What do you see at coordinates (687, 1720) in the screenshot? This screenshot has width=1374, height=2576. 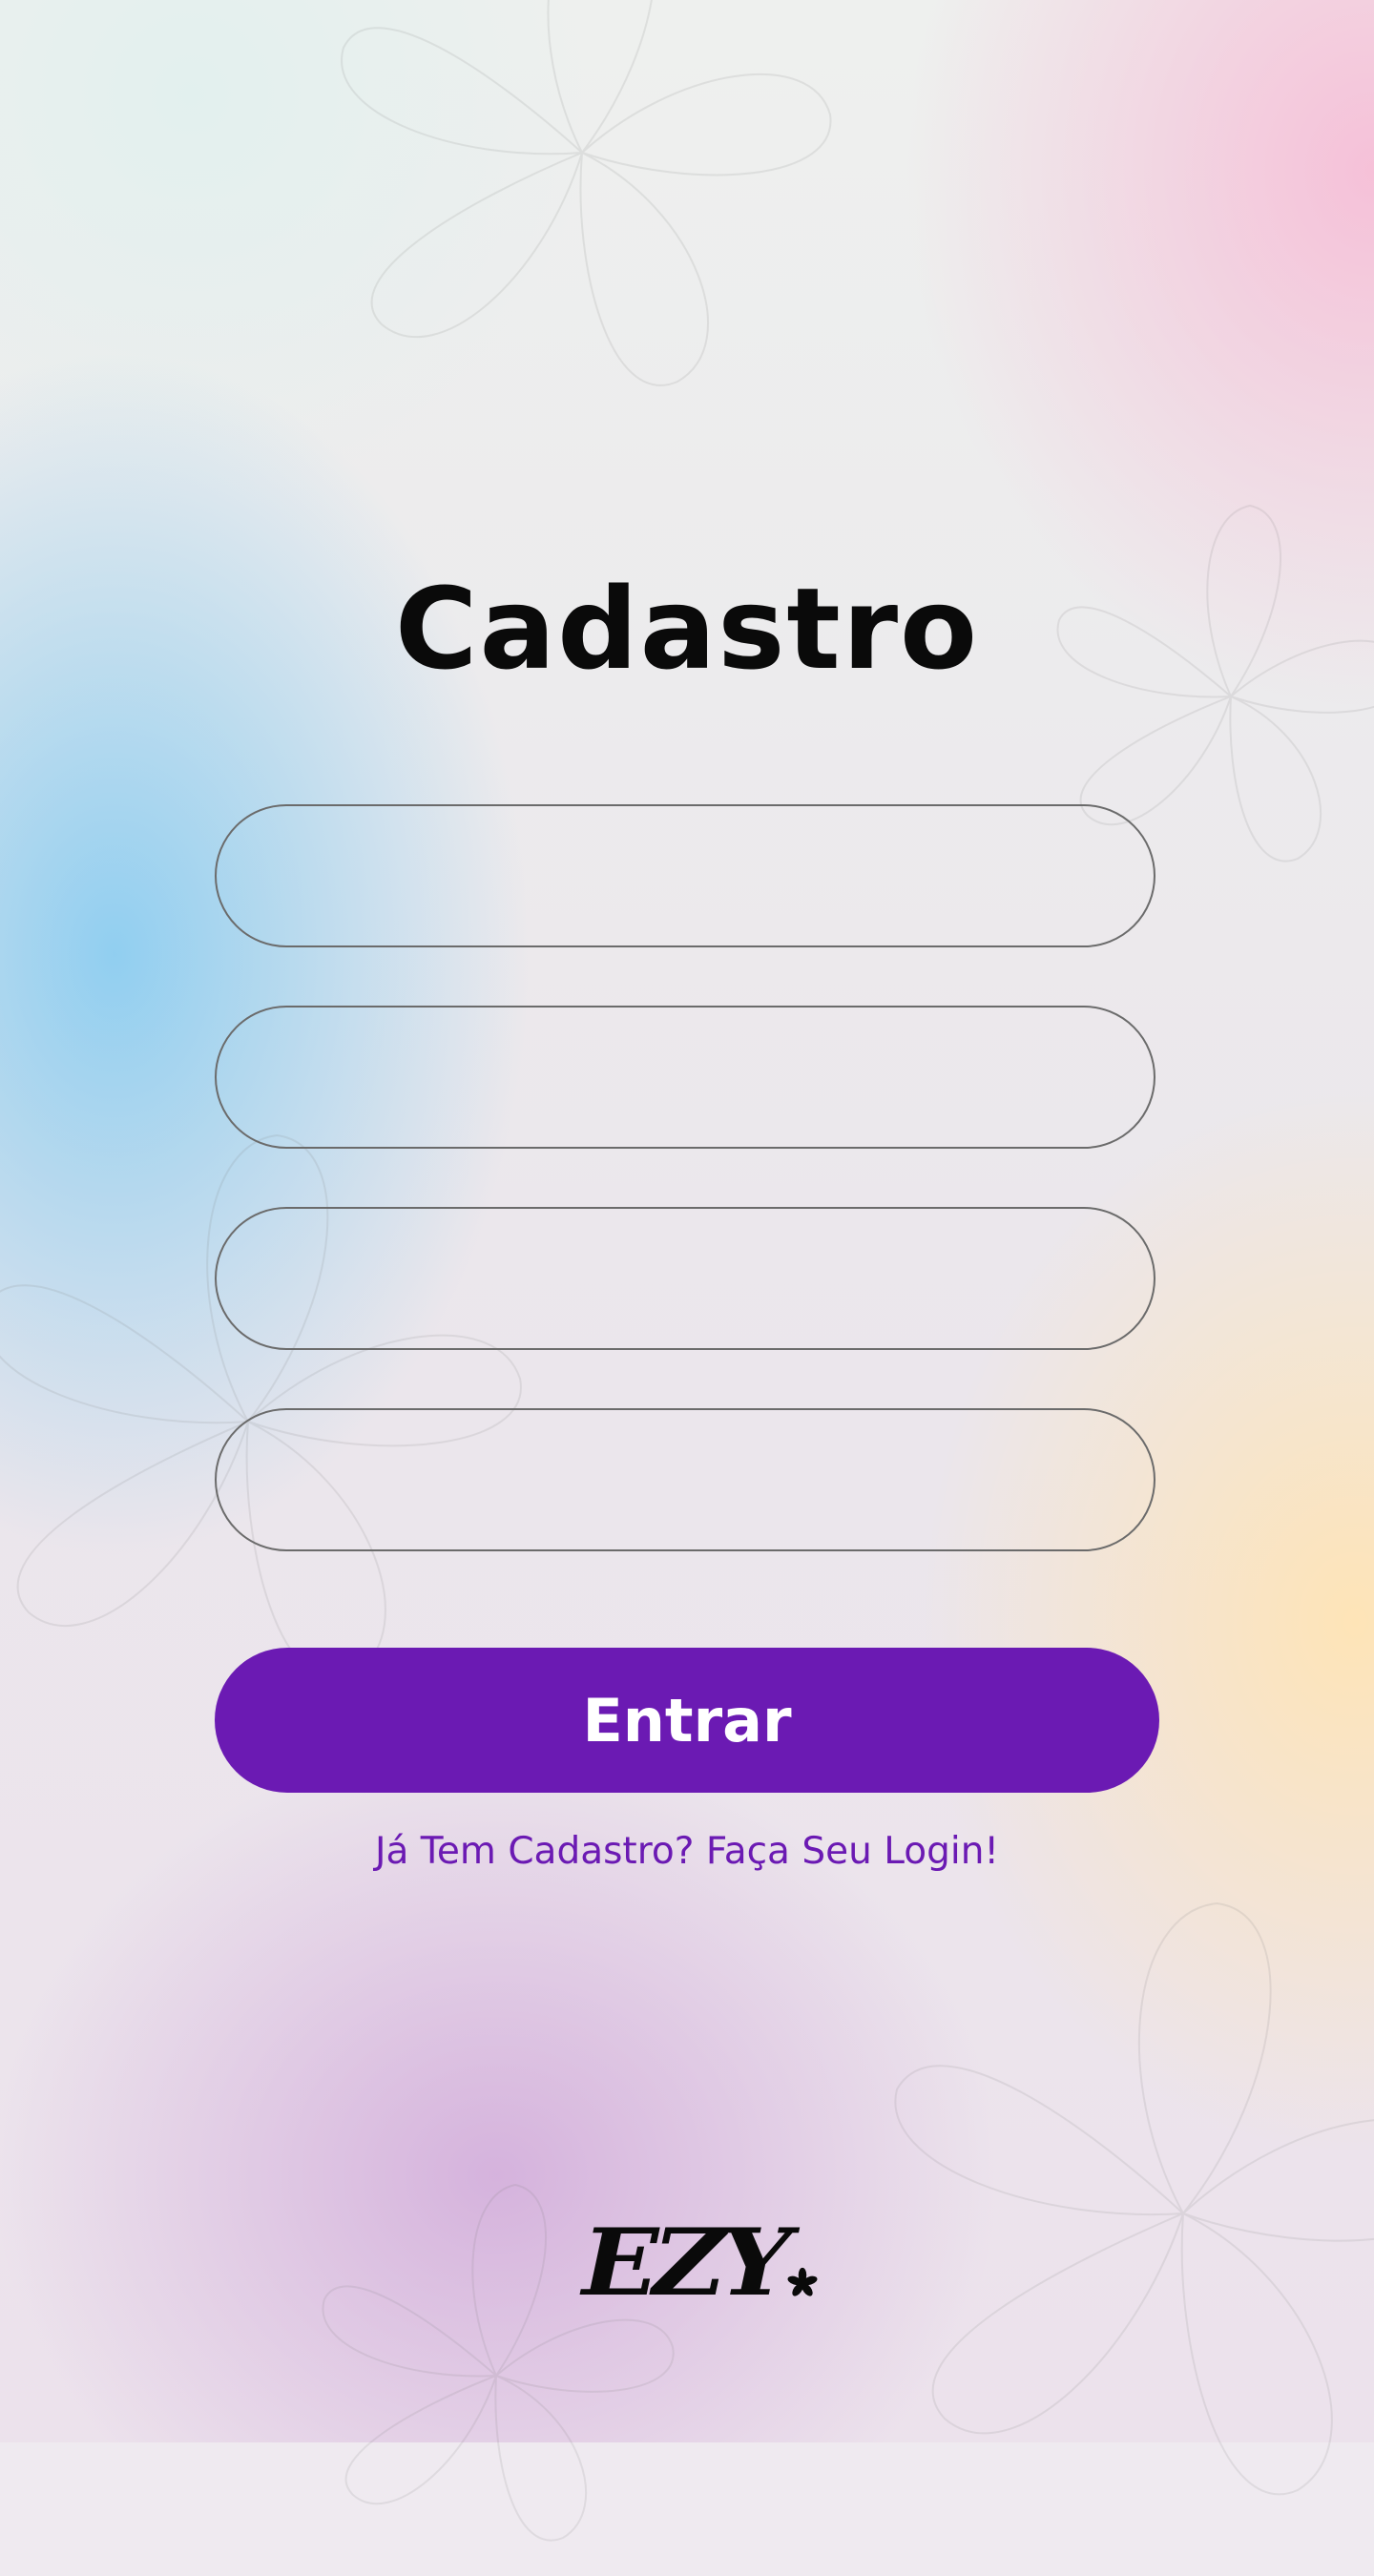 I see `submit-button: Entrar` at bounding box center [687, 1720].